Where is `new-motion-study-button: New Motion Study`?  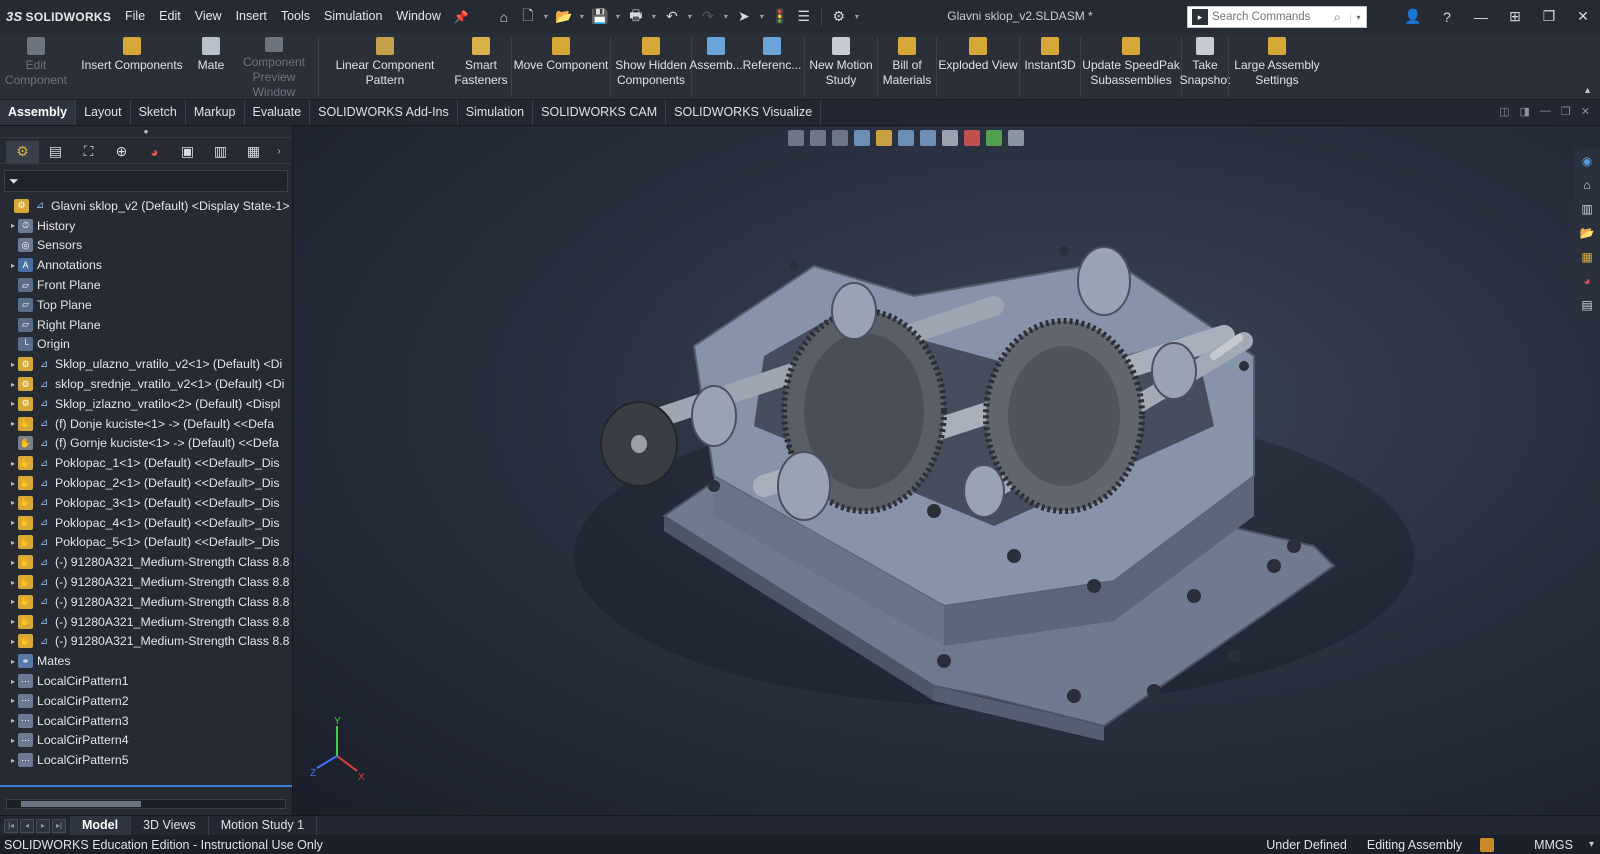
new-motion-study-button: New Motion Study is located at coordinates (841, 66).